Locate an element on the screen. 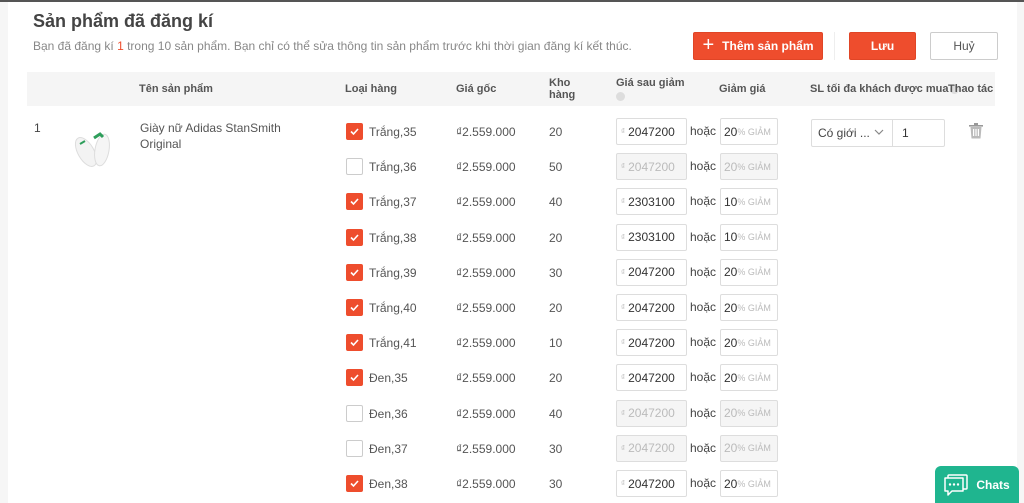 The image size is (1024, 503). header-stock-line2: hàng is located at coordinates (562, 95).